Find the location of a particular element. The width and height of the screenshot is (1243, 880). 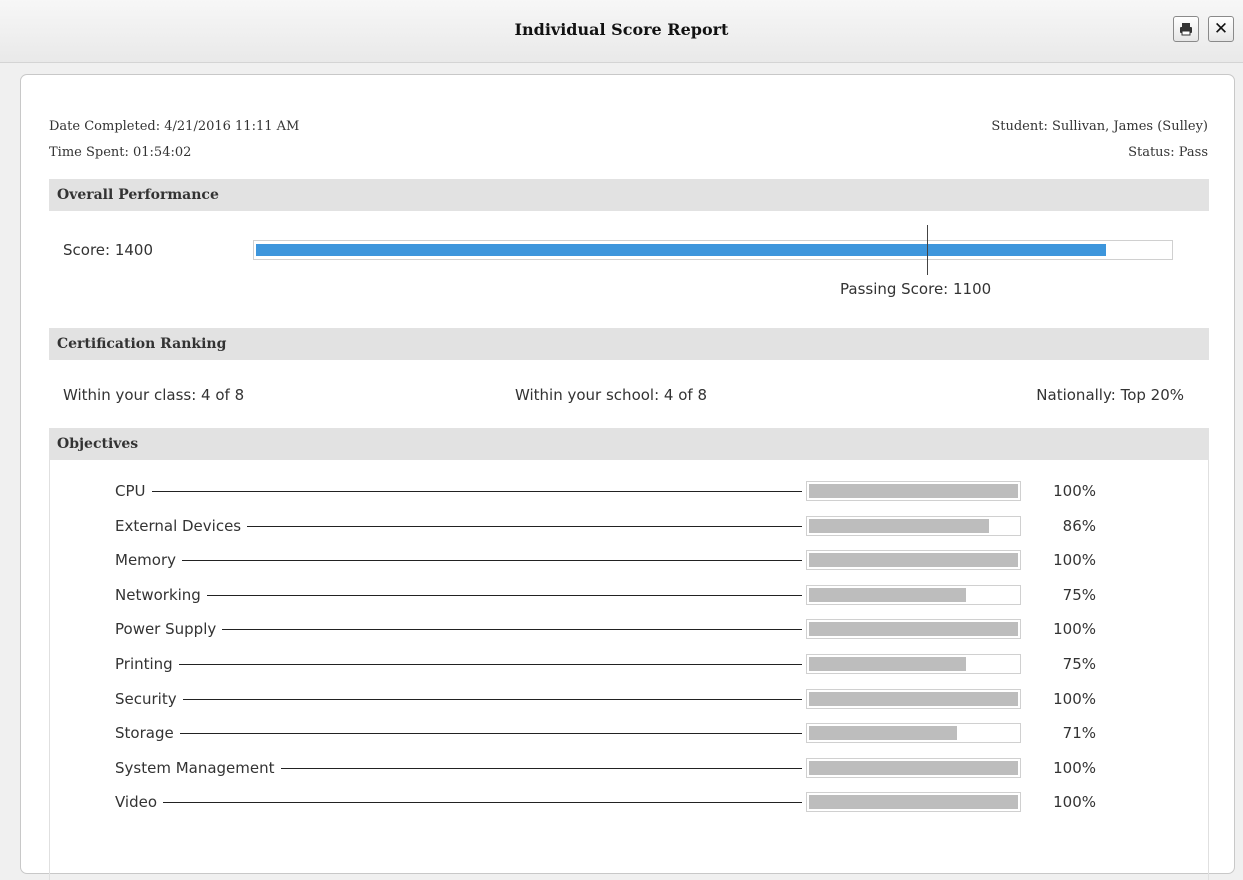

objectives-heading: Objectives is located at coordinates (629, 444).